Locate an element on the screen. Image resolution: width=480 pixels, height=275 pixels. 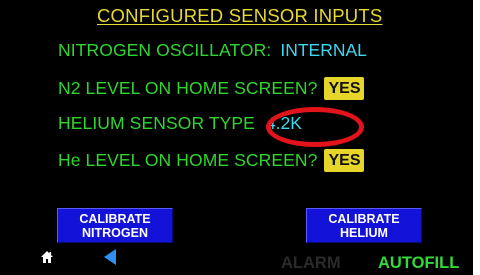
he-level-home-row: He LEVEL ON HOME SCREEN? YES is located at coordinates (211, 160).